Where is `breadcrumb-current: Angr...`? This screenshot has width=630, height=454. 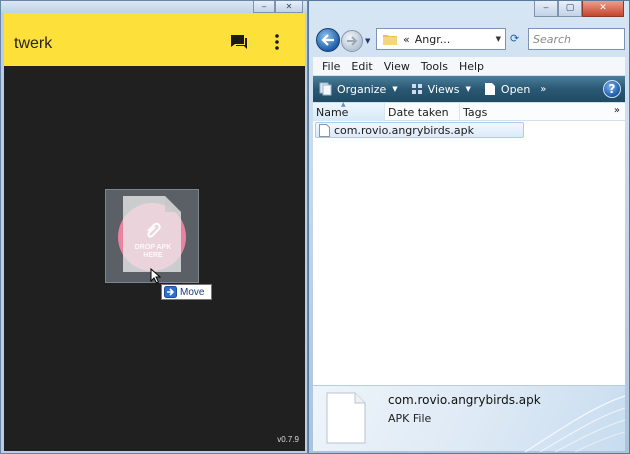 breadcrumb-current: Angr... is located at coordinates (432, 39).